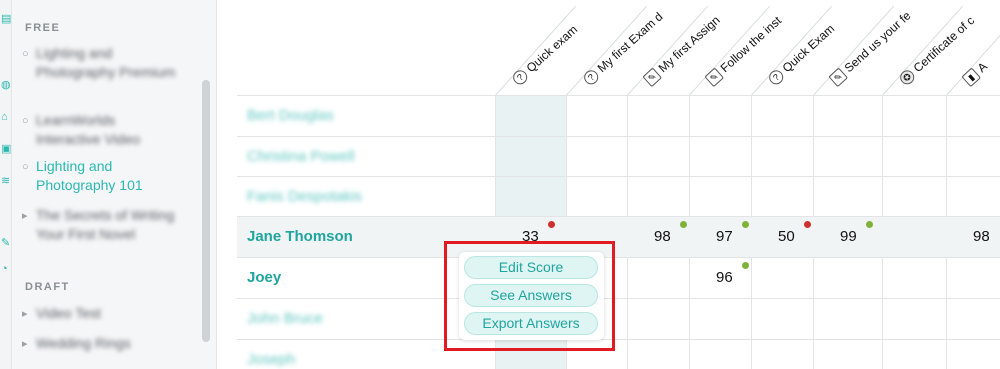 This screenshot has width=1000, height=369. Describe the element at coordinates (300, 236) in the screenshot. I see `student-name-link: Jane Thomson` at that location.